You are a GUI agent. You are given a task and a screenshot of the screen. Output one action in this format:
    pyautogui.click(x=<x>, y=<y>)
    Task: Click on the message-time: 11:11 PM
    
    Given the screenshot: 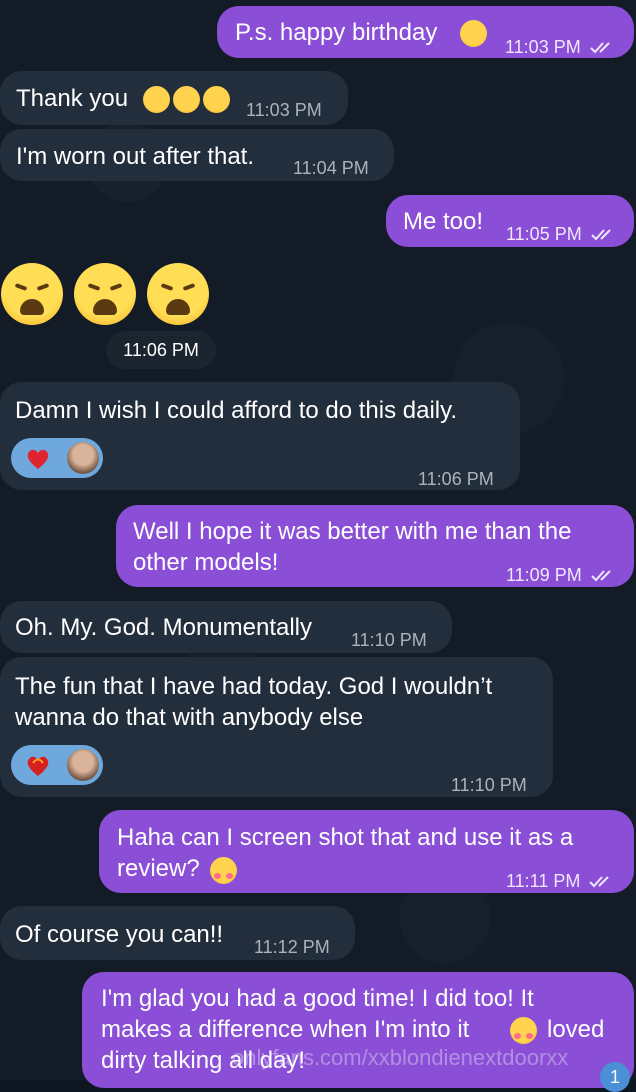 What is the action you would take?
    pyautogui.click(x=561, y=881)
    